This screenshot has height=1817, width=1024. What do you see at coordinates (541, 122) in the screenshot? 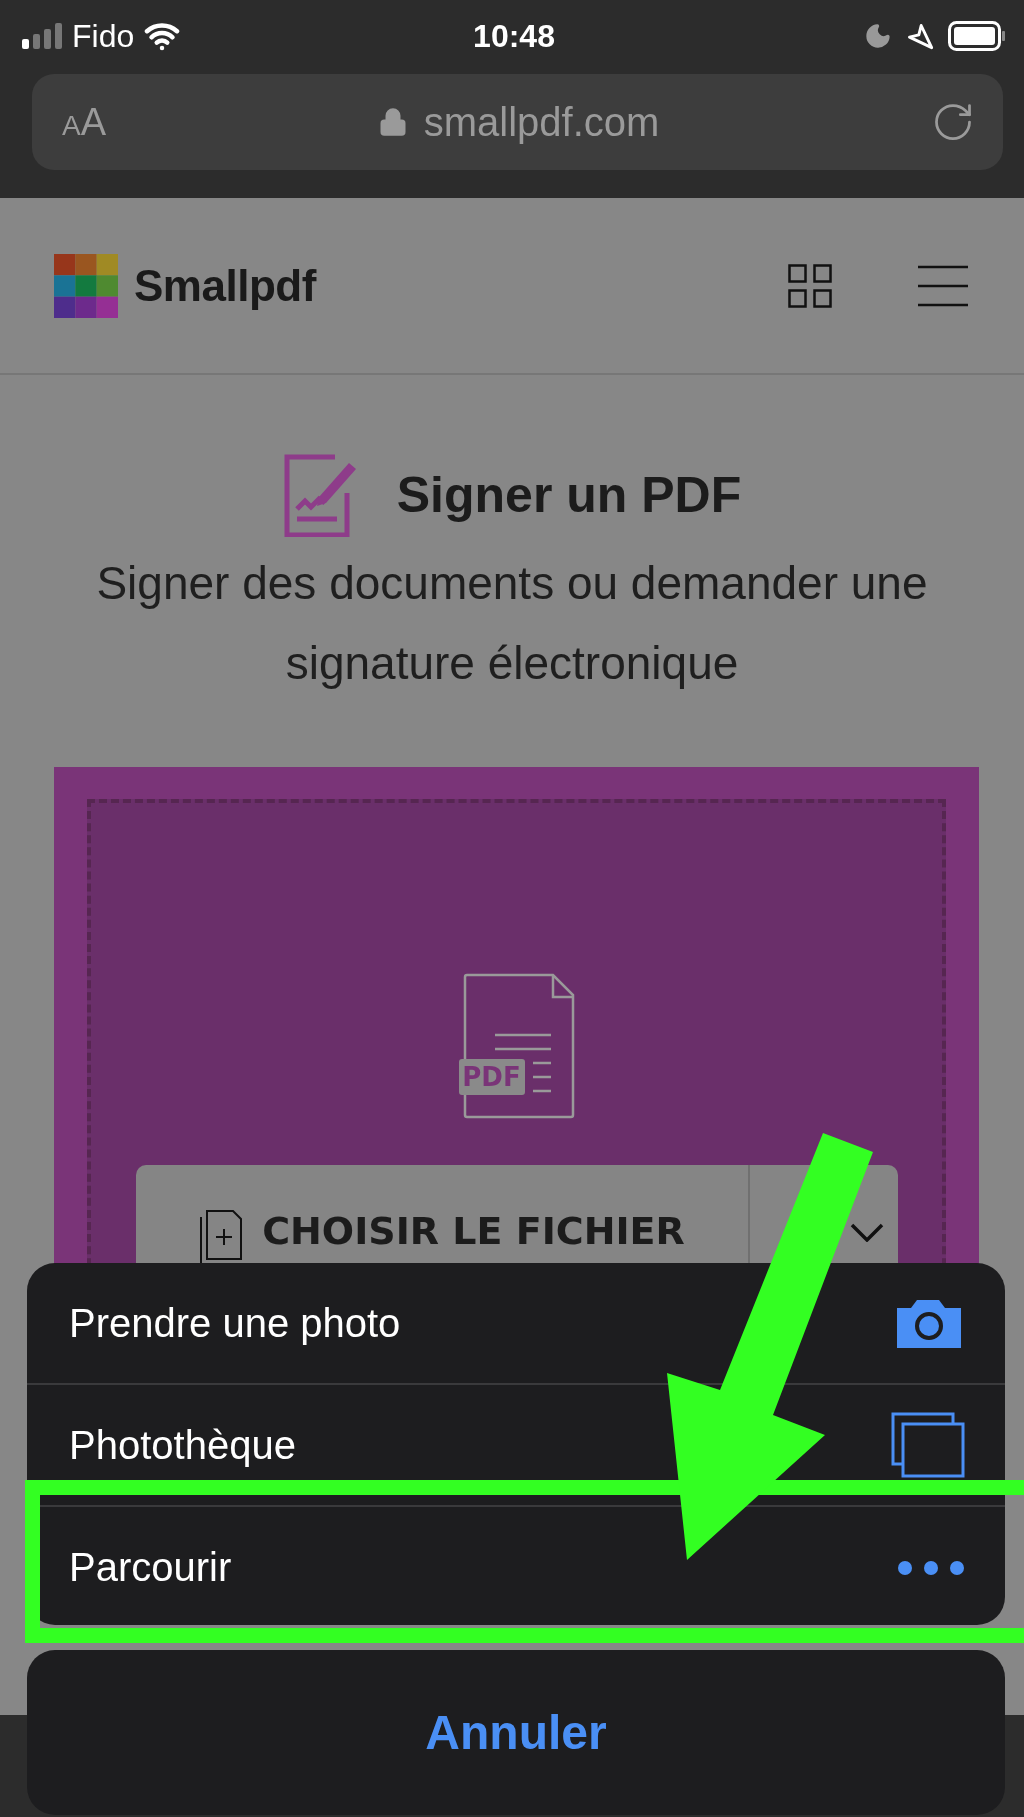
I see `url-text: smallpdf.com` at bounding box center [541, 122].